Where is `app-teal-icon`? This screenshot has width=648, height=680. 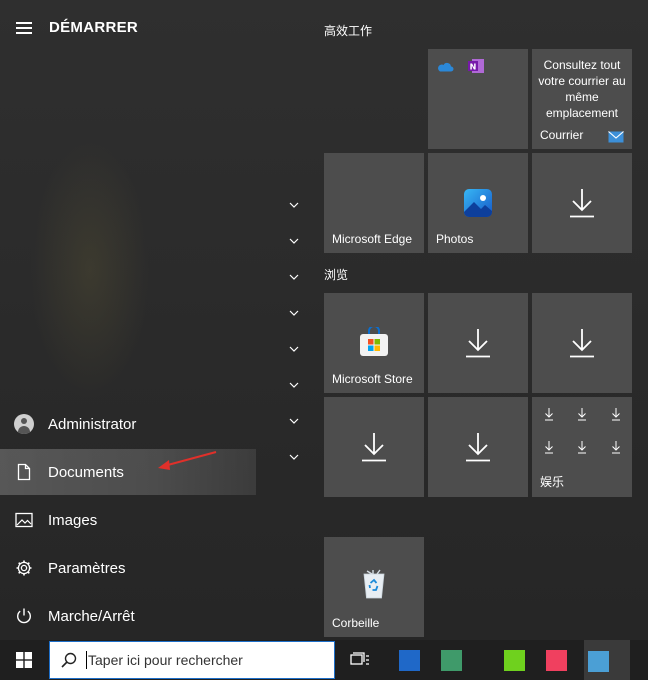 app-teal-icon is located at coordinates (451, 660).